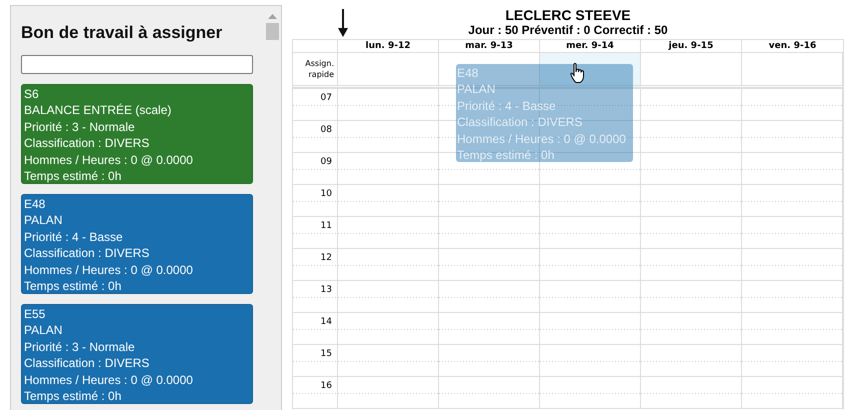 The height and width of the screenshot is (410, 846). What do you see at coordinates (137, 64) in the screenshot?
I see `search-field` at bounding box center [137, 64].